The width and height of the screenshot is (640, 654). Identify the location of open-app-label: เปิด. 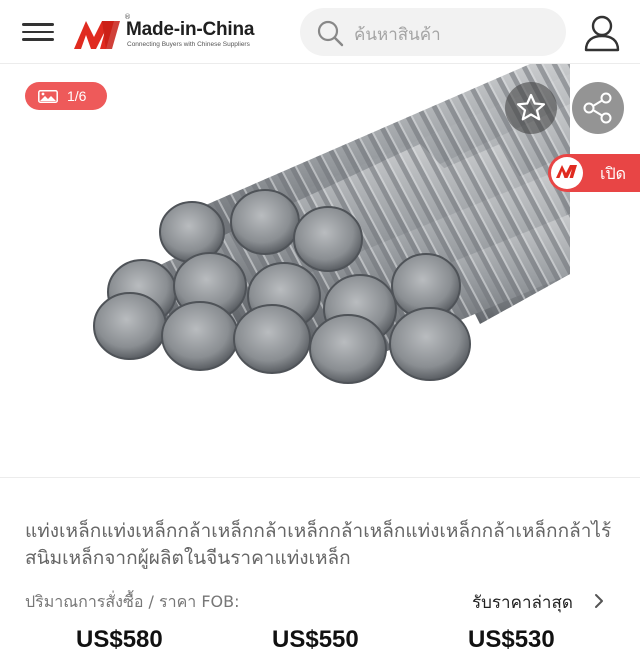
(613, 173).